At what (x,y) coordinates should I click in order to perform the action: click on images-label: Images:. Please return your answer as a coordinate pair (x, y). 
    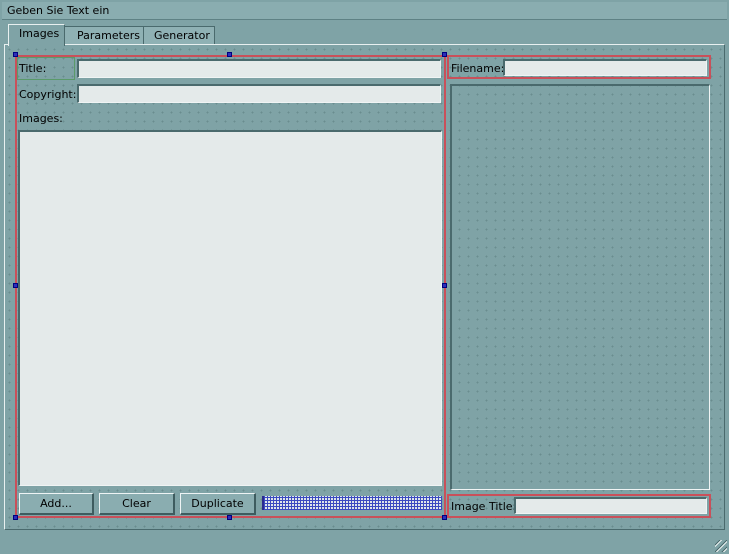
    Looking at the image, I should click on (41, 118).